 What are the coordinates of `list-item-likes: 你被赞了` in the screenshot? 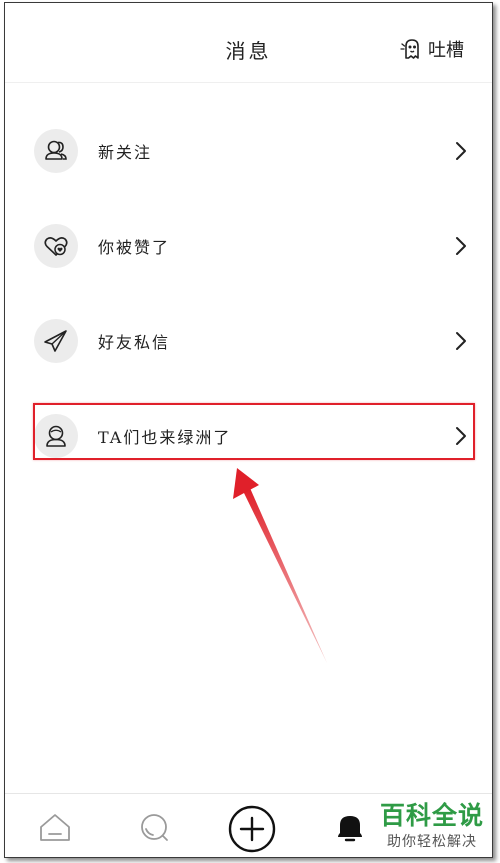 It's located at (248, 245).